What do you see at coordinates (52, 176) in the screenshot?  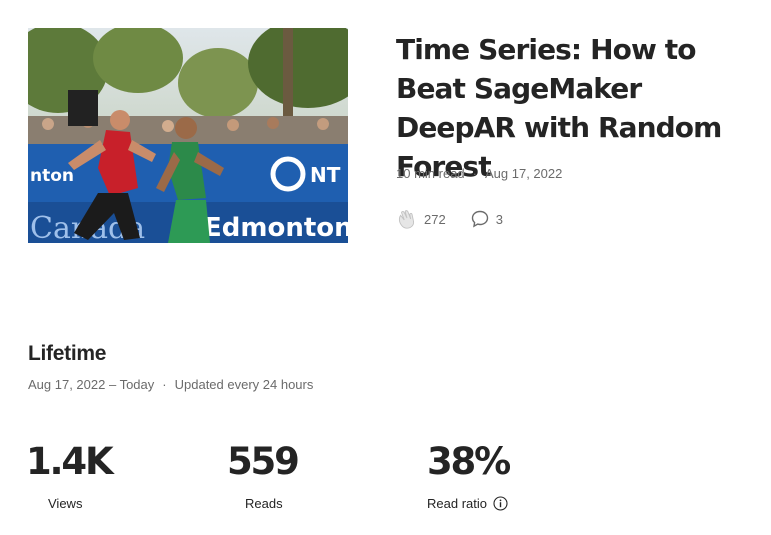 I see `banner-text-left: nton` at bounding box center [52, 176].